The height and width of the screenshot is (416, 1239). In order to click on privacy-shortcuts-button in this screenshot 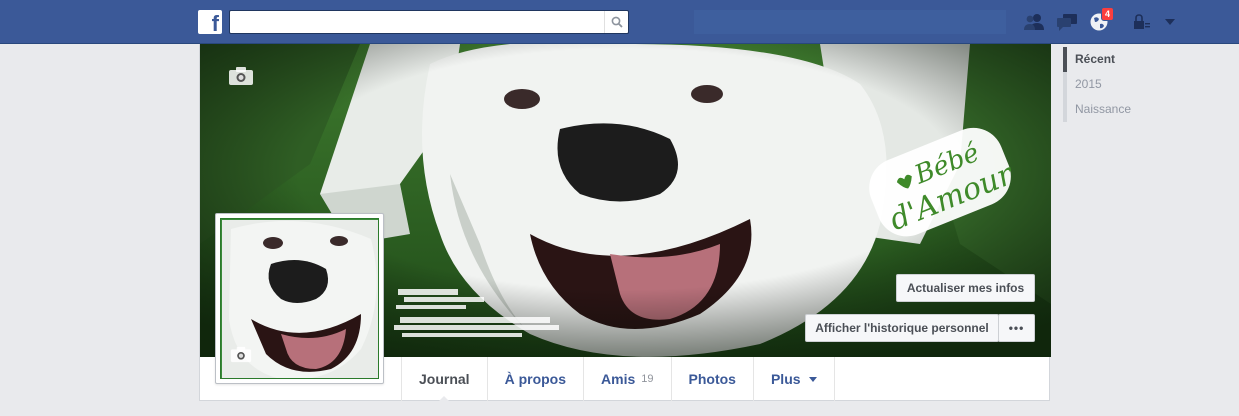, I will do `click(1142, 22)`.